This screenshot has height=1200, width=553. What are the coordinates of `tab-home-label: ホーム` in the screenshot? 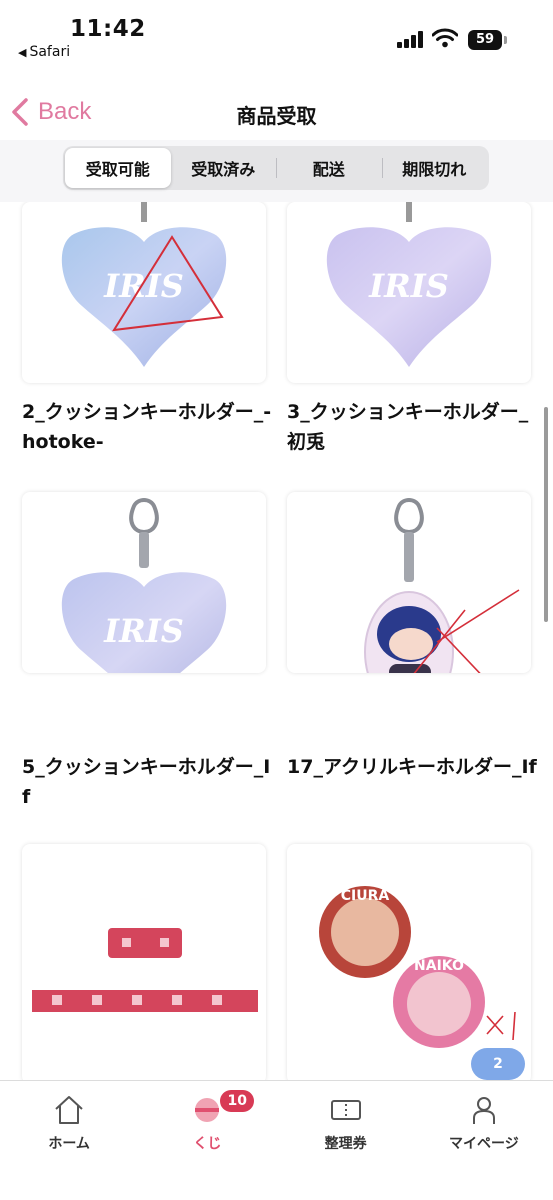 It's located at (69, 1144).